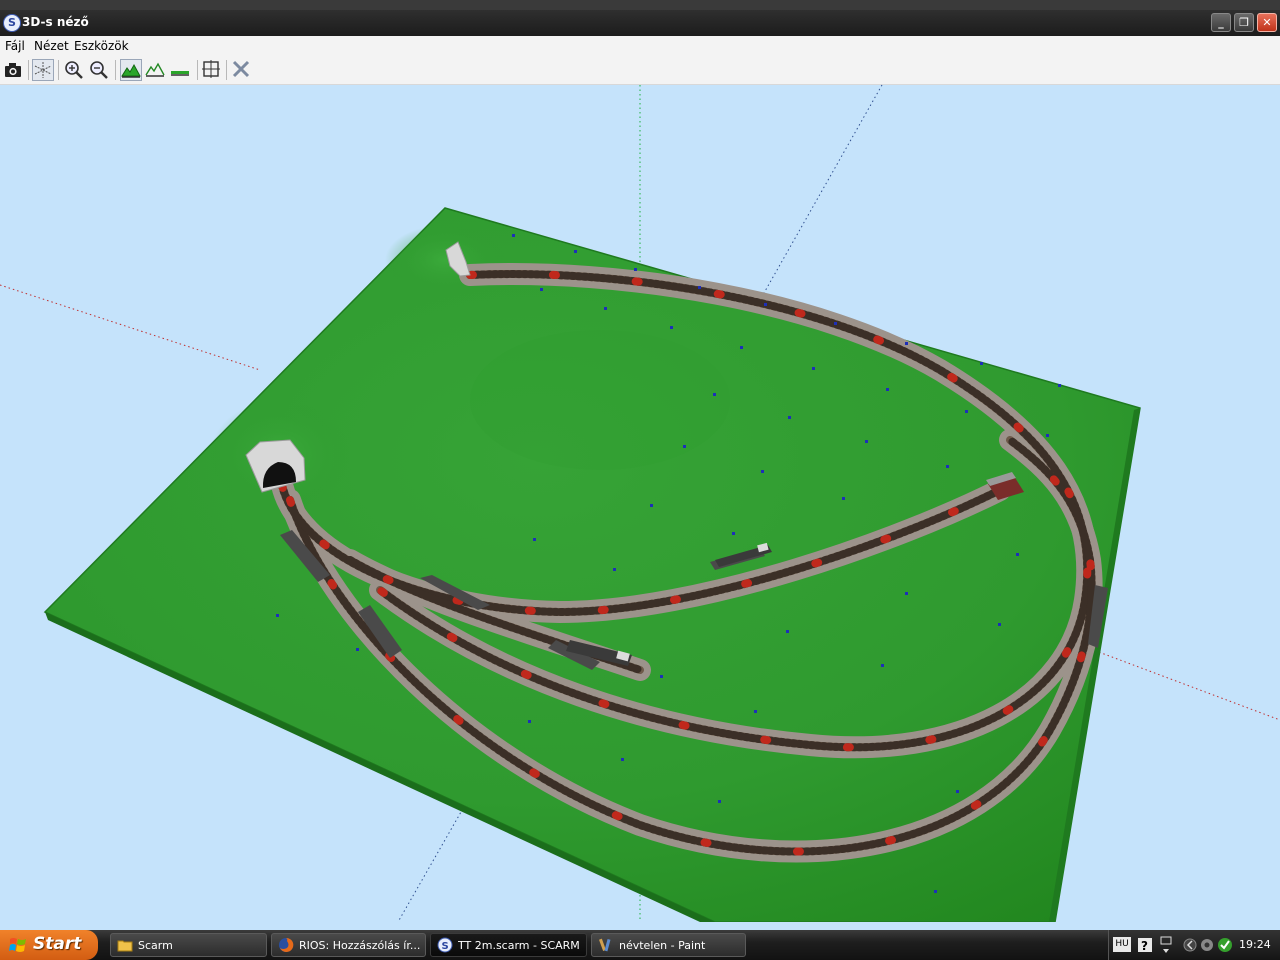 The width and height of the screenshot is (1280, 960). Describe the element at coordinates (1221, 22) in the screenshot. I see `minimize-button: _` at that location.